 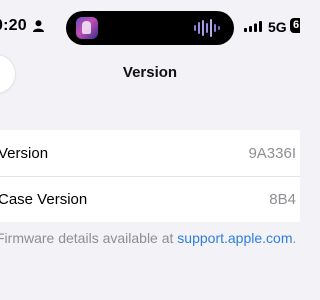 I want to click on support-link: support.apple.com, so click(x=234, y=238).